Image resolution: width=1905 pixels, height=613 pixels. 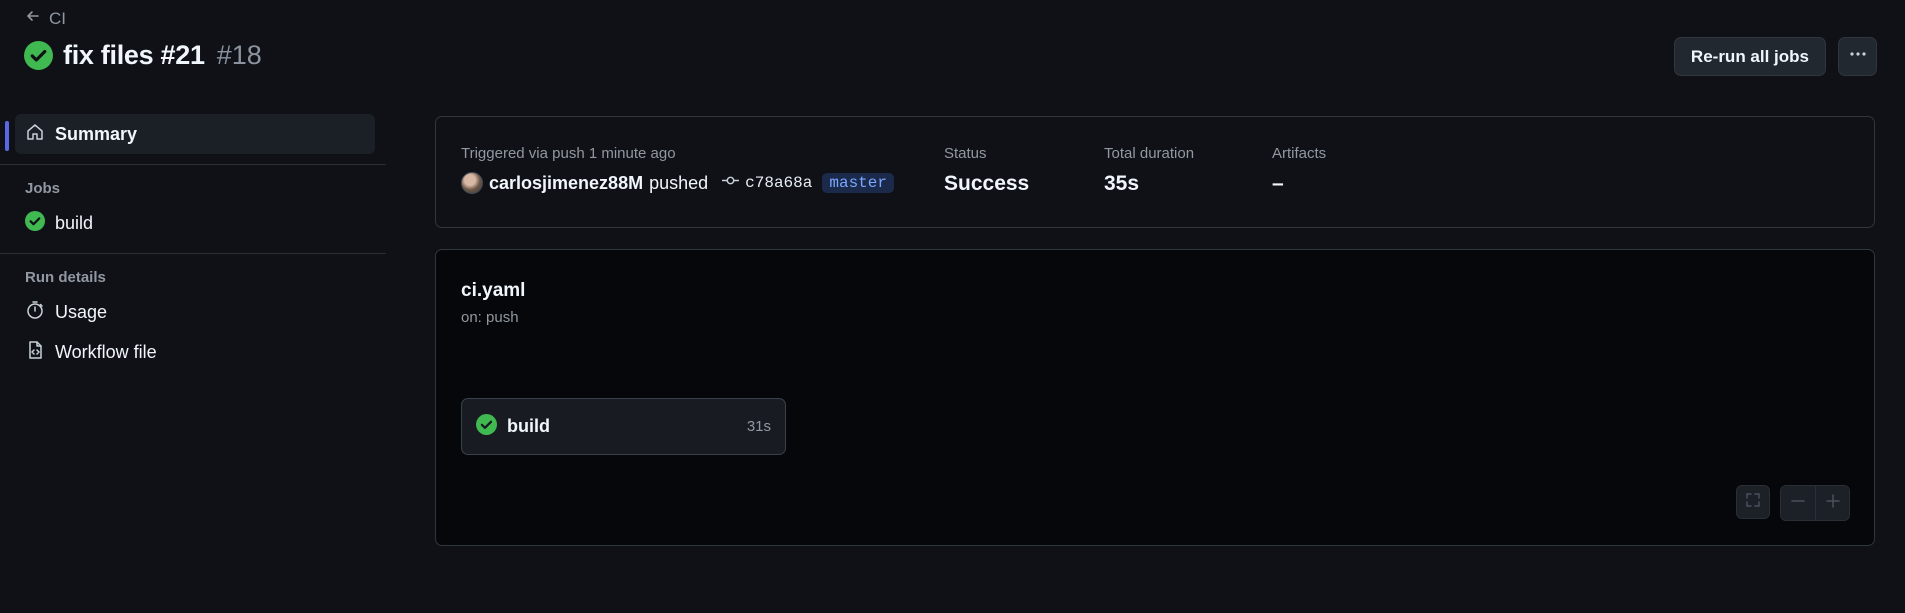 What do you see at coordinates (35, 352) in the screenshot?
I see `file-code-icon` at bounding box center [35, 352].